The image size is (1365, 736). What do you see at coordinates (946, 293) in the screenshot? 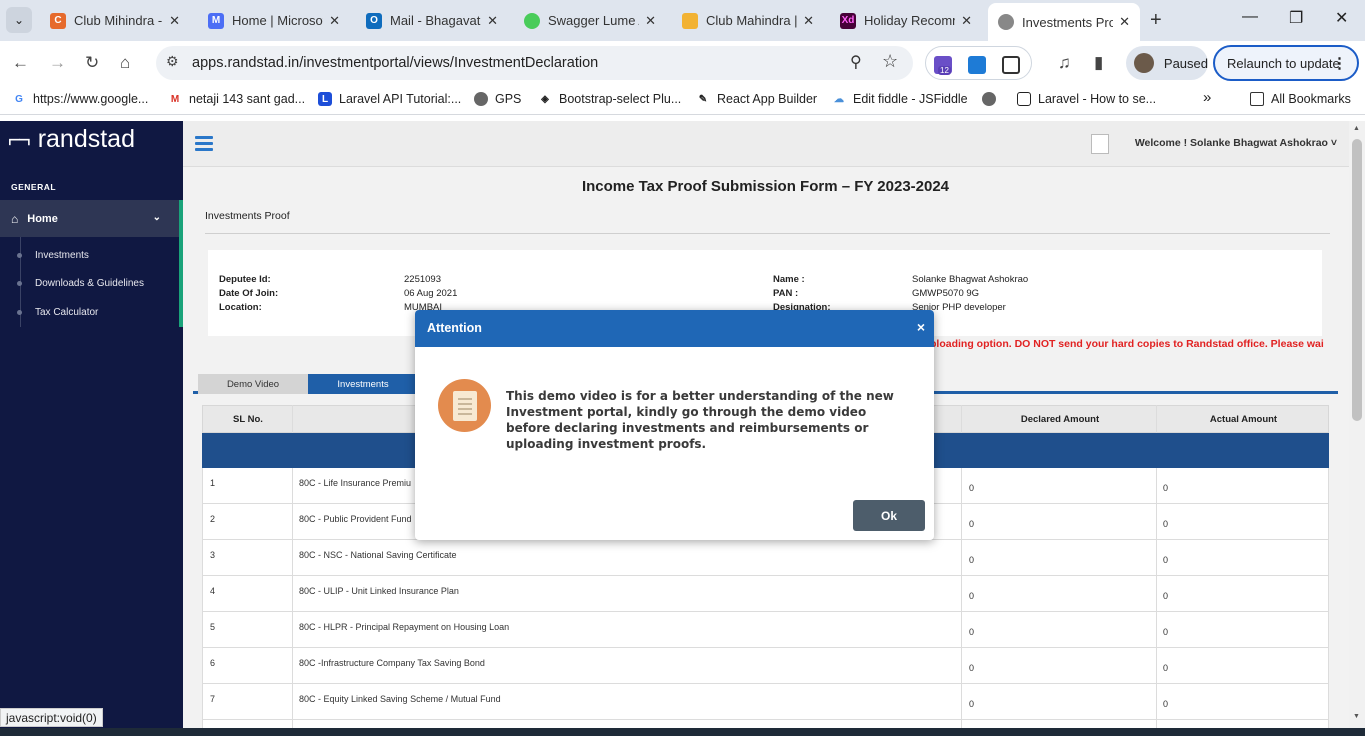
I see `pan-number: GMWP5070 9G` at bounding box center [946, 293].